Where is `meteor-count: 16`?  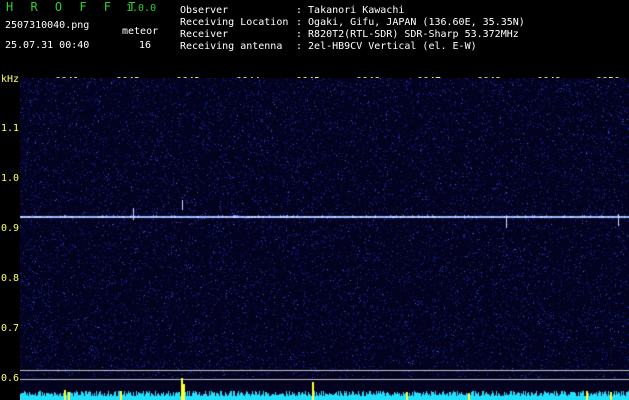
meteor-count: 16 is located at coordinates (145, 45).